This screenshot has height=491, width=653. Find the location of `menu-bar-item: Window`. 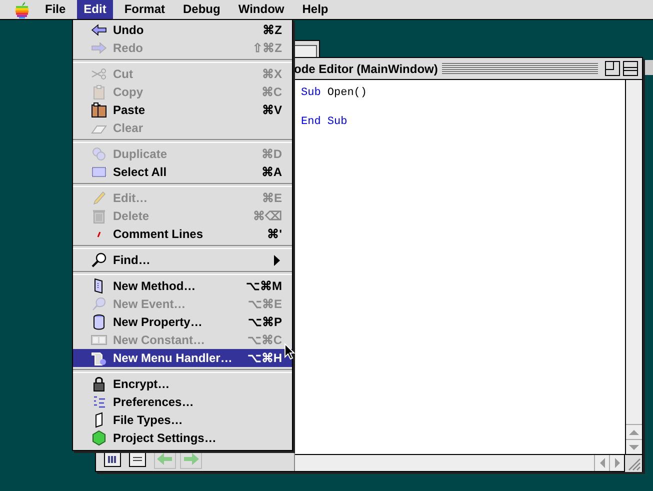

menu-bar-item: Window is located at coordinates (261, 9).